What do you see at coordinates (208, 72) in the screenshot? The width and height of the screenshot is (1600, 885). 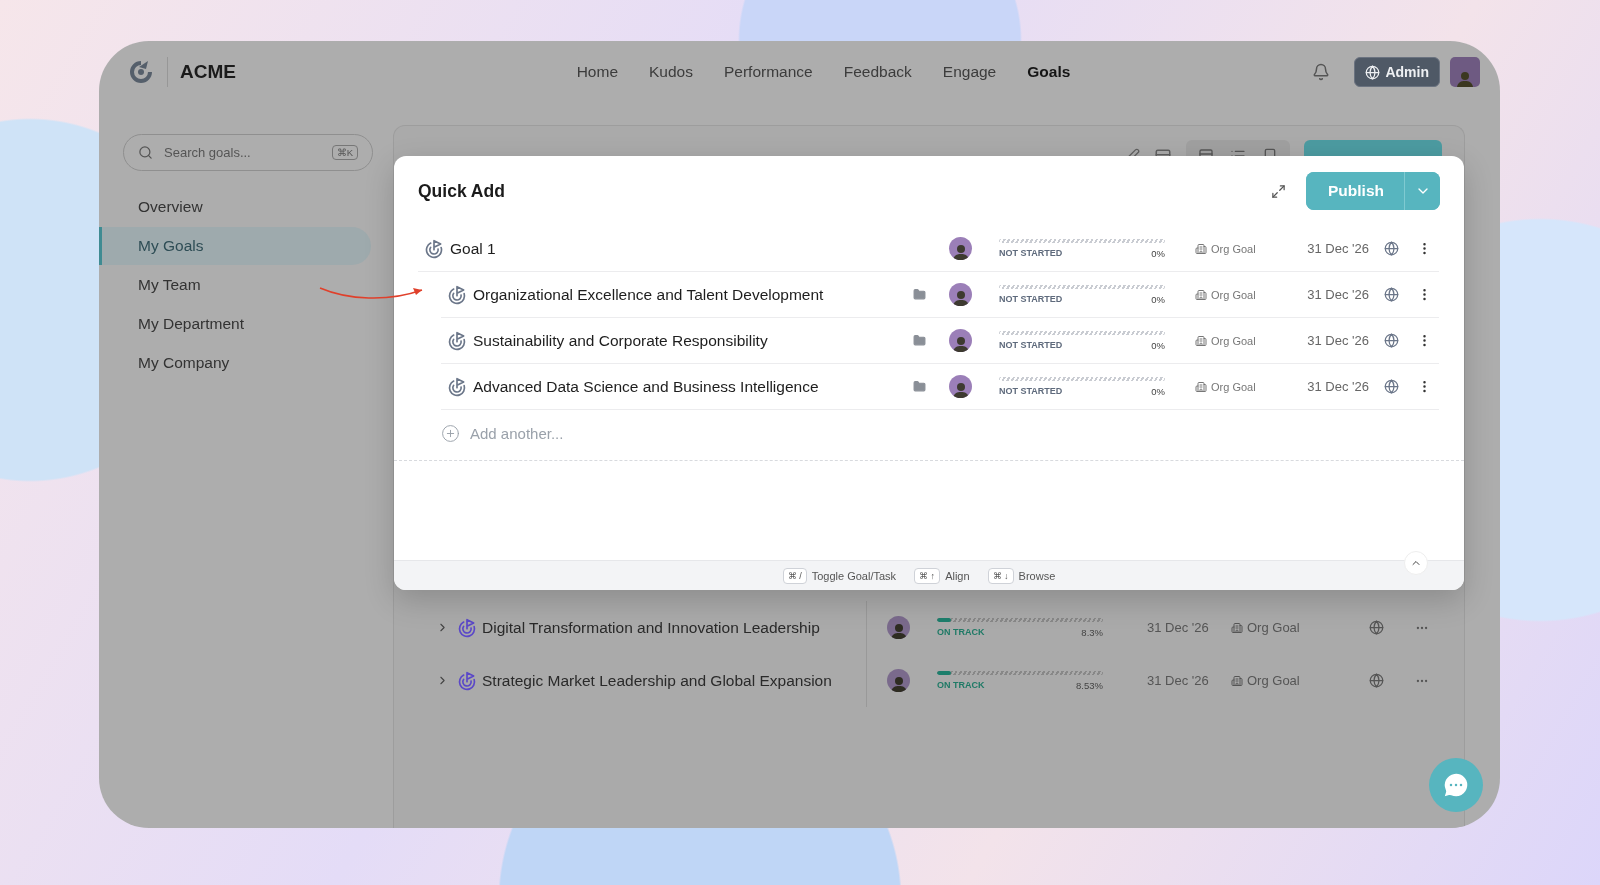 I see `brand-name: ACME` at bounding box center [208, 72].